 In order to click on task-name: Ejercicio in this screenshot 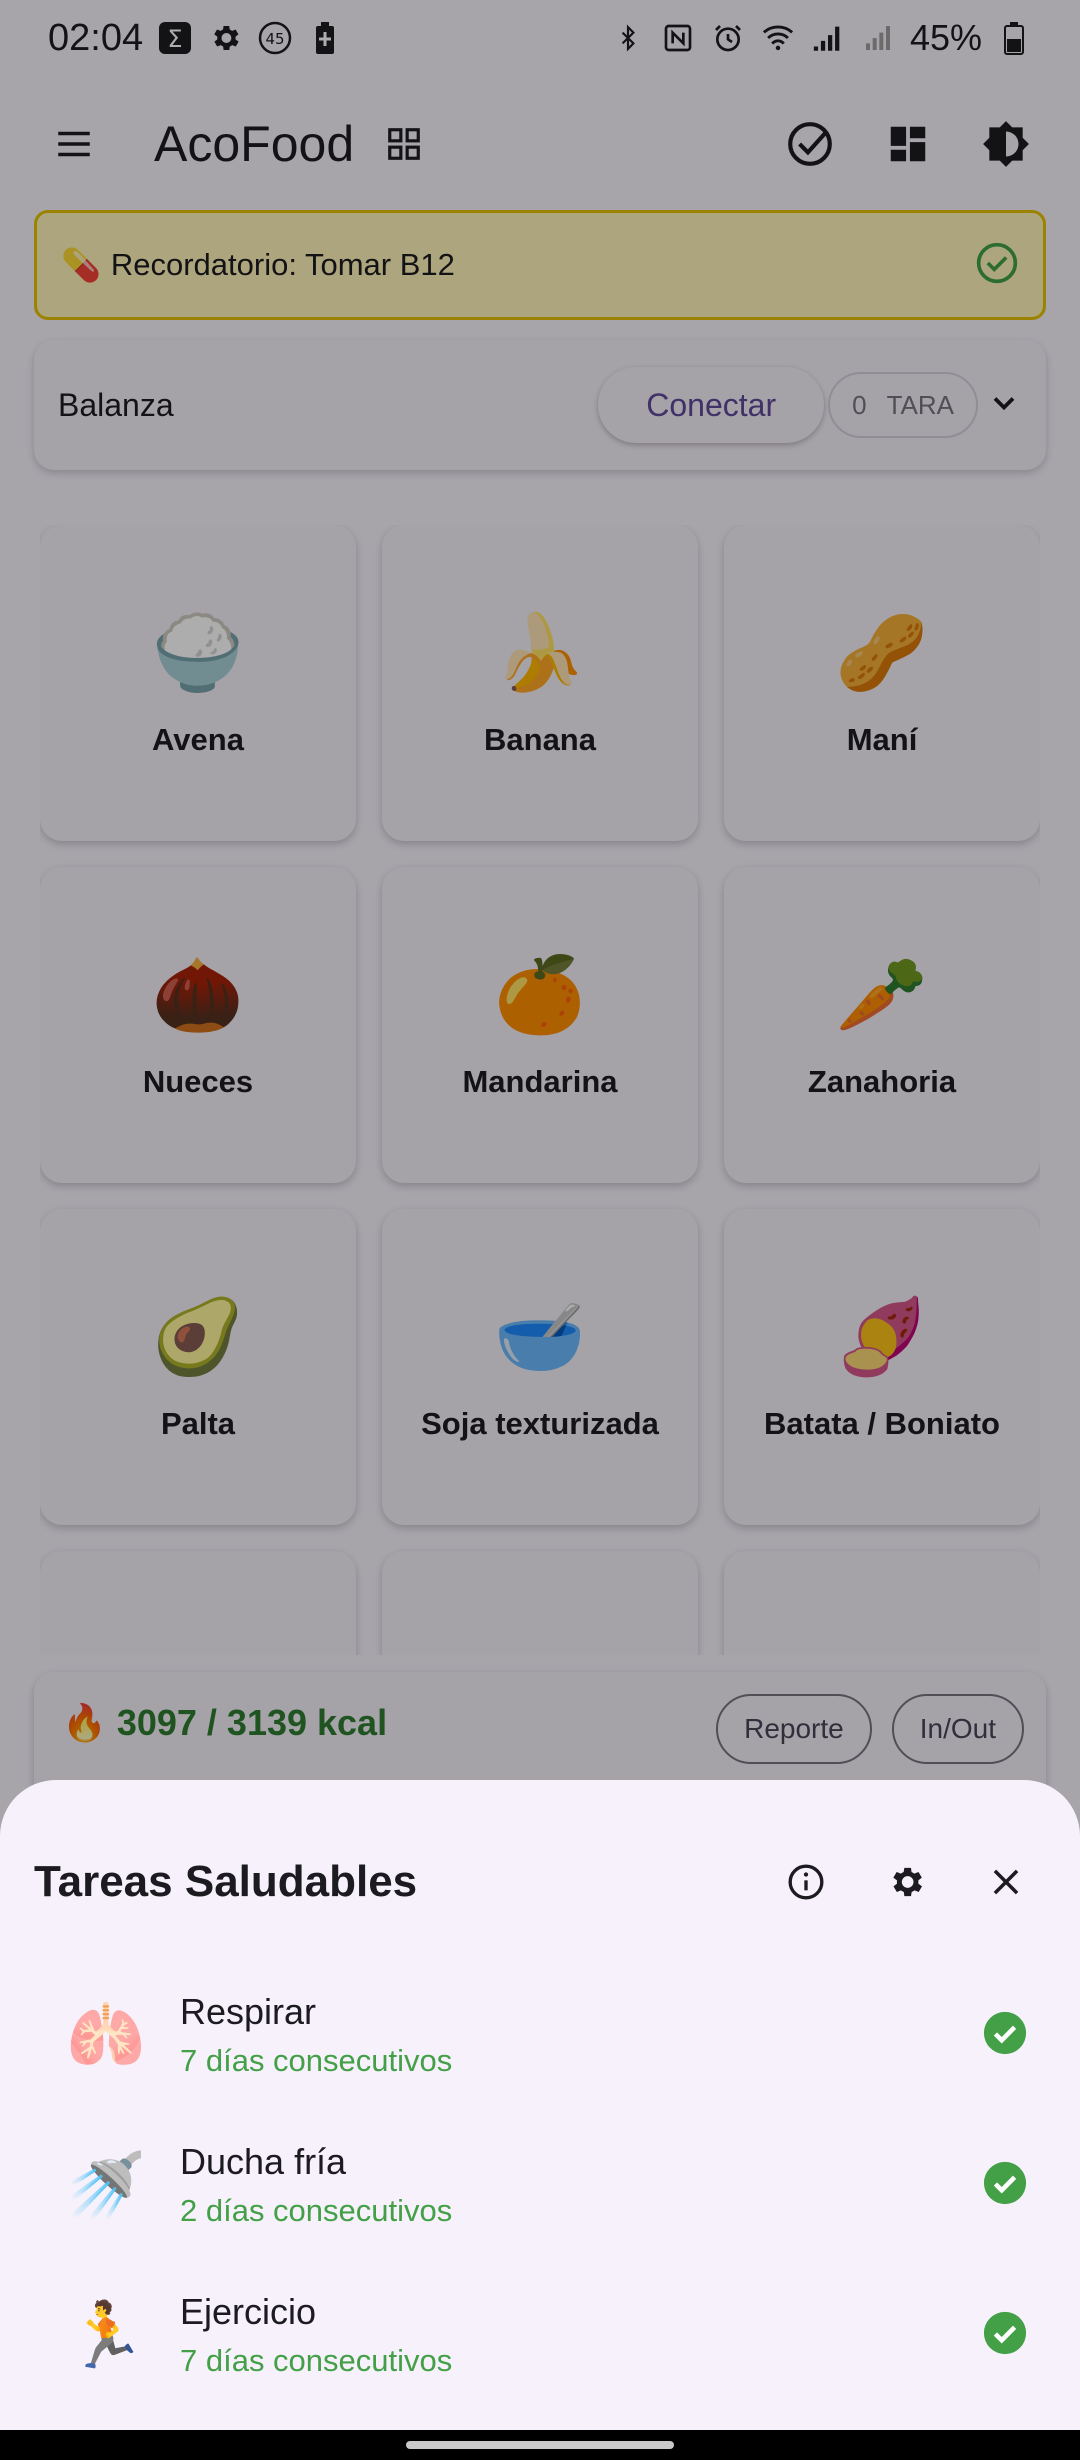, I will do `click(248, 2311)`.